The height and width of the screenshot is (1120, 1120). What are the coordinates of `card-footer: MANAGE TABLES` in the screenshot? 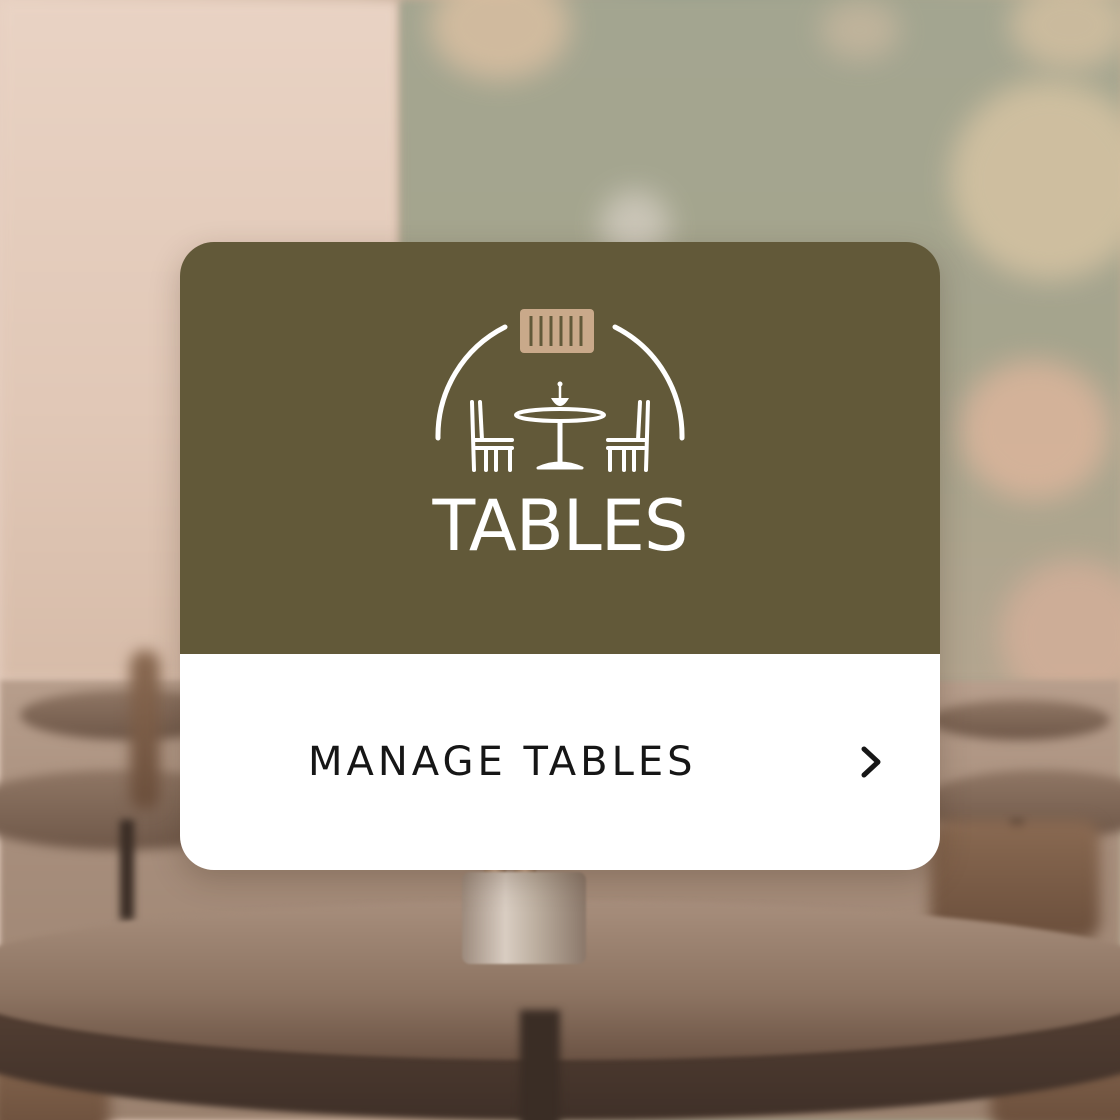 It's located at (560, 762).